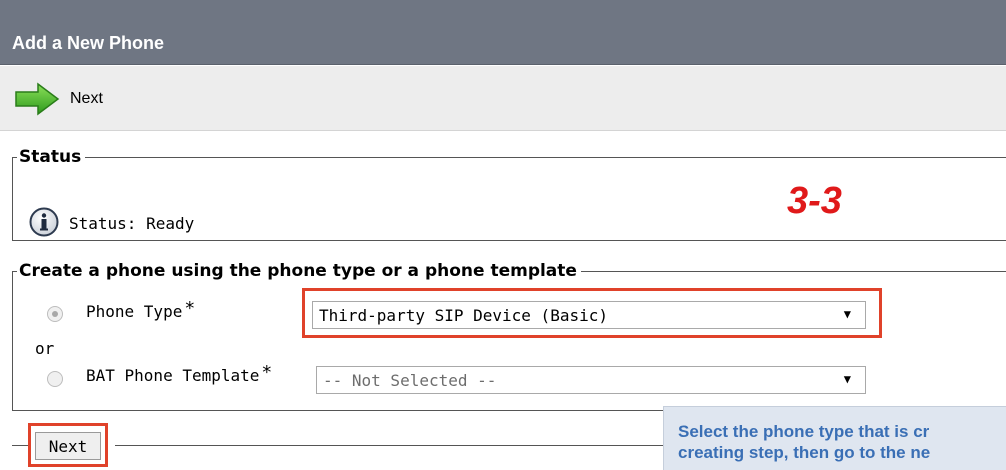 This screenshot has height=470, width=1006. What do you see at coordinates (804, 452) in the screenshot?
I see `tooltip-line-2: creating step, then go to the ne` at bounding box center [804, 452].